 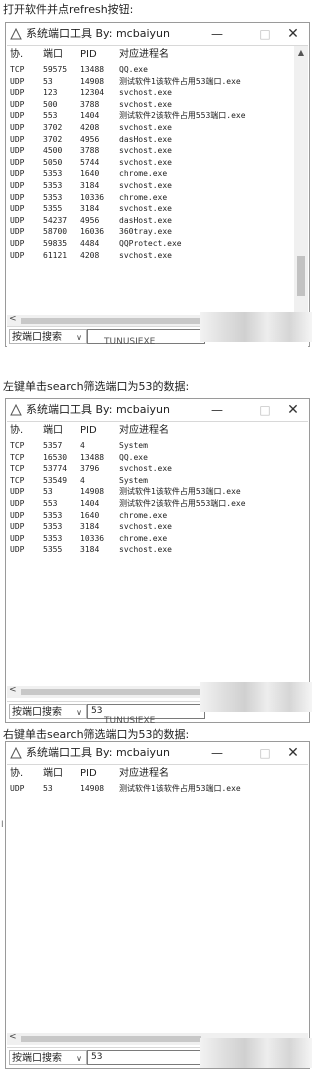 I want to click on table-row: UDP 3702 4956 dasHost.exe, so click(x=145, y=140).